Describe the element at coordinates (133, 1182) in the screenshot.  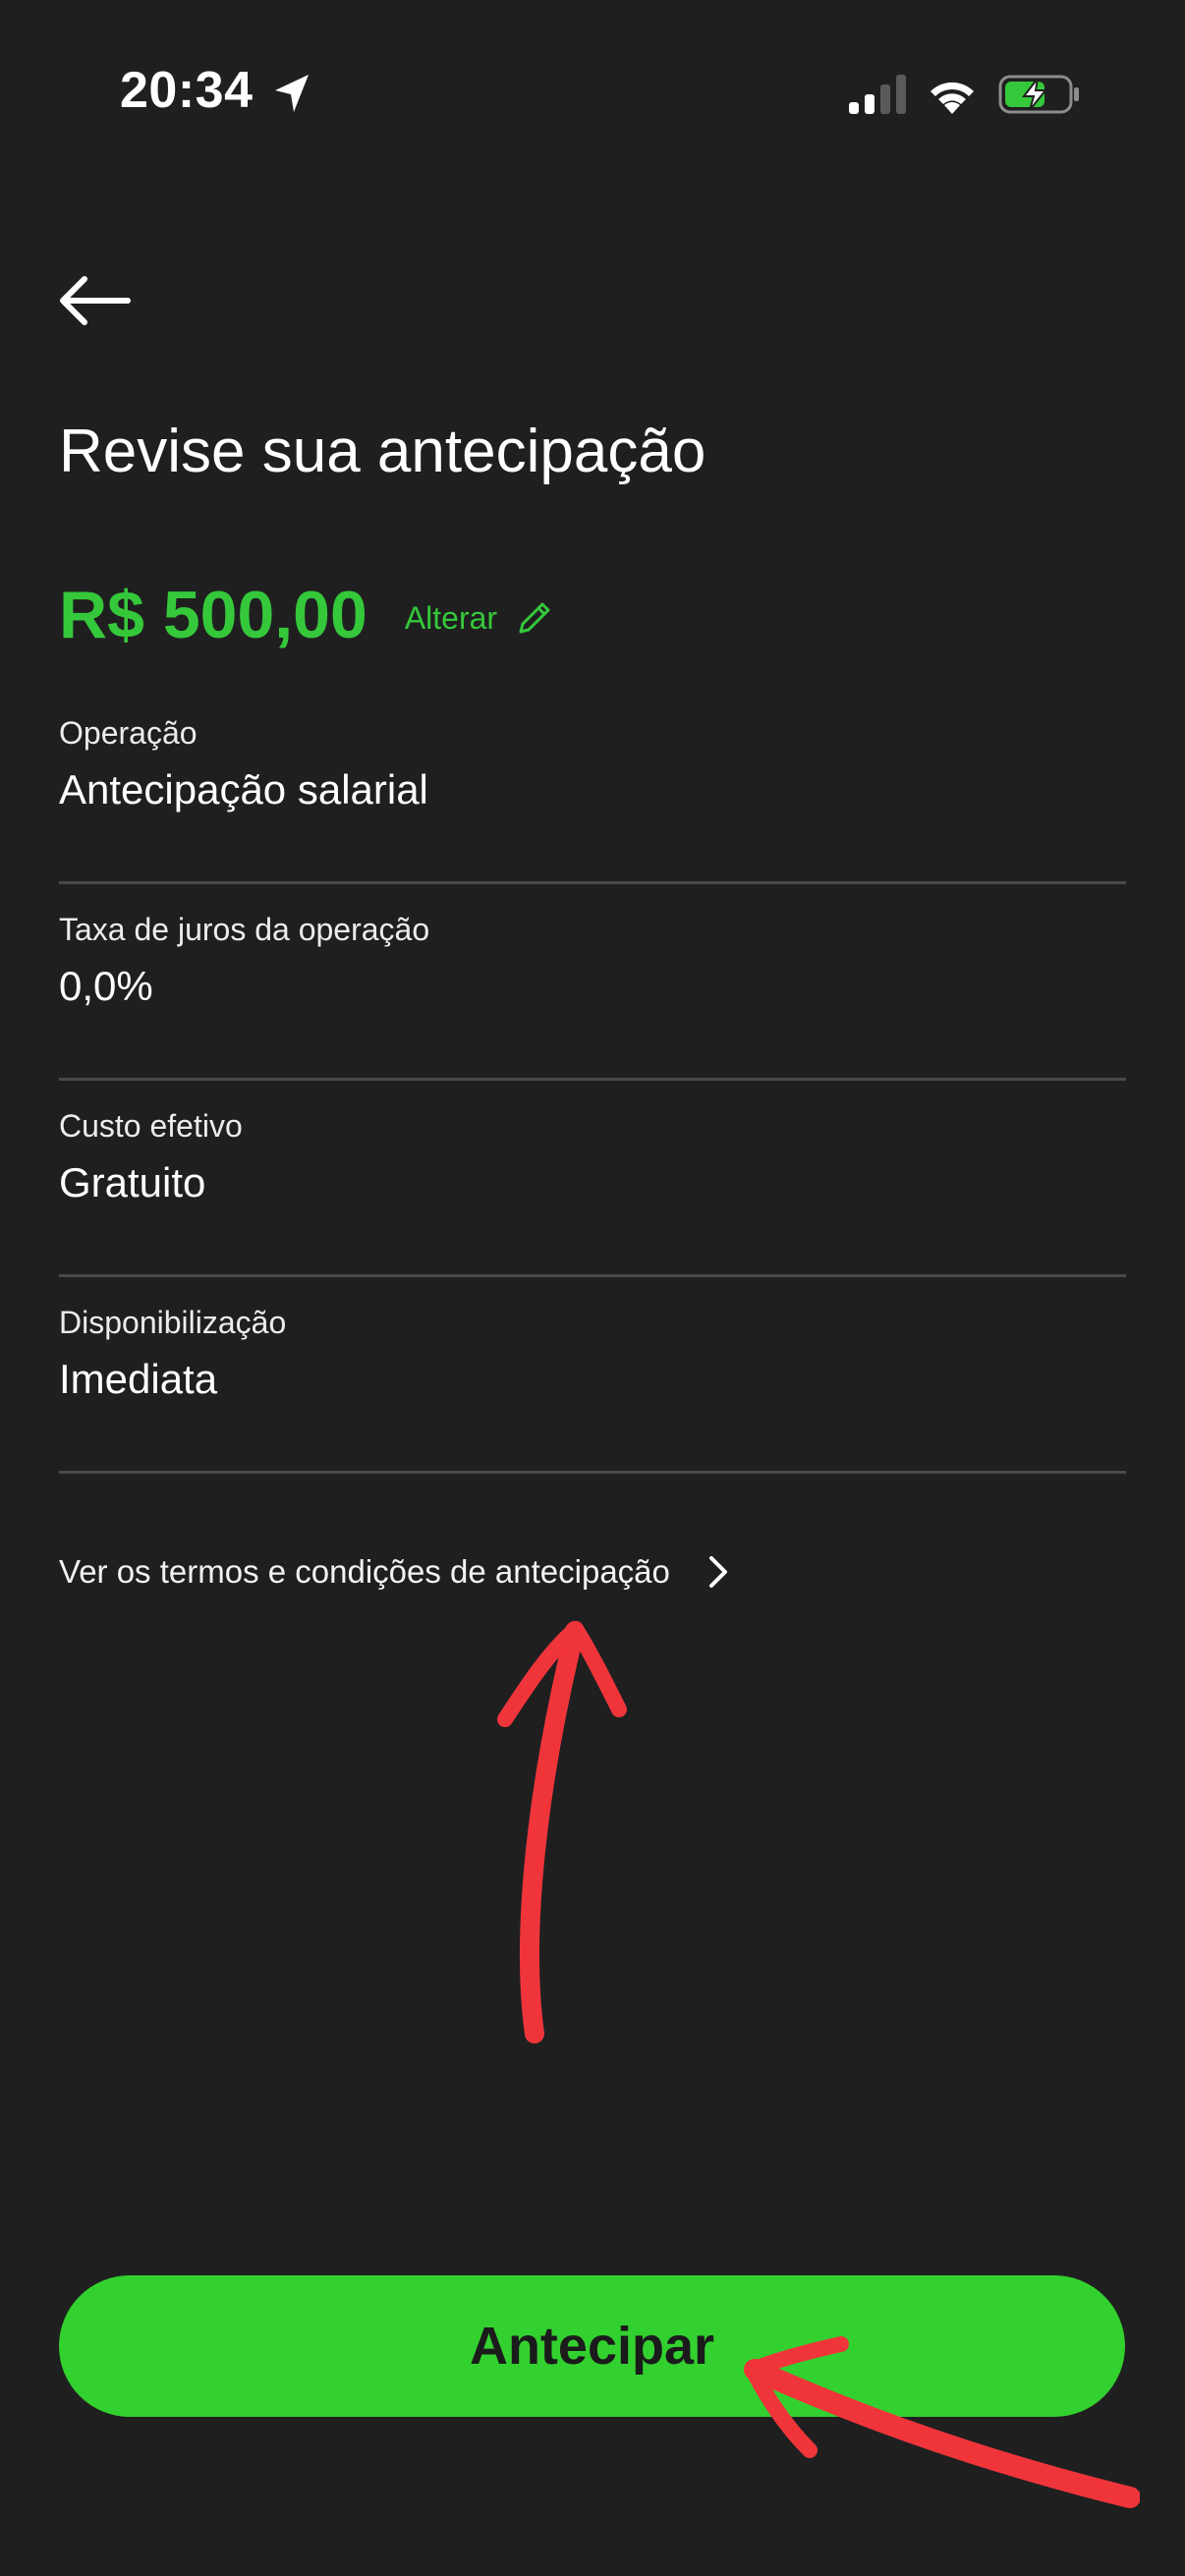
I see `detail-value: Gratuito` at that location.